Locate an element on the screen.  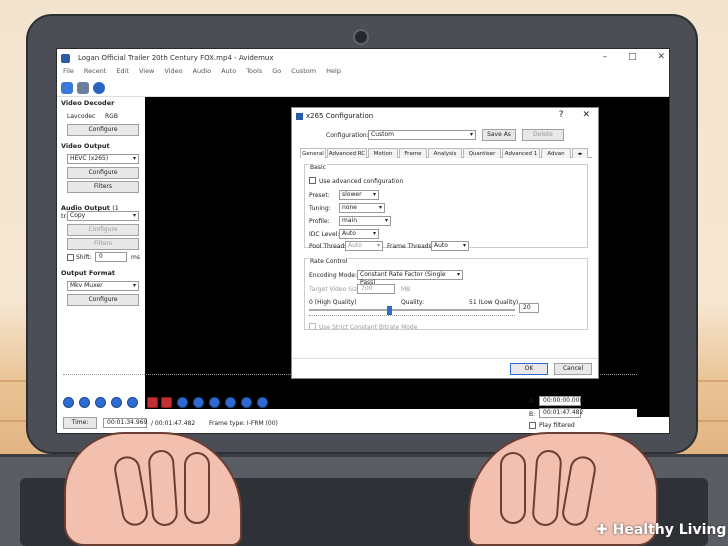
prev-keyframe-icon is located at coordinates (182, 402).